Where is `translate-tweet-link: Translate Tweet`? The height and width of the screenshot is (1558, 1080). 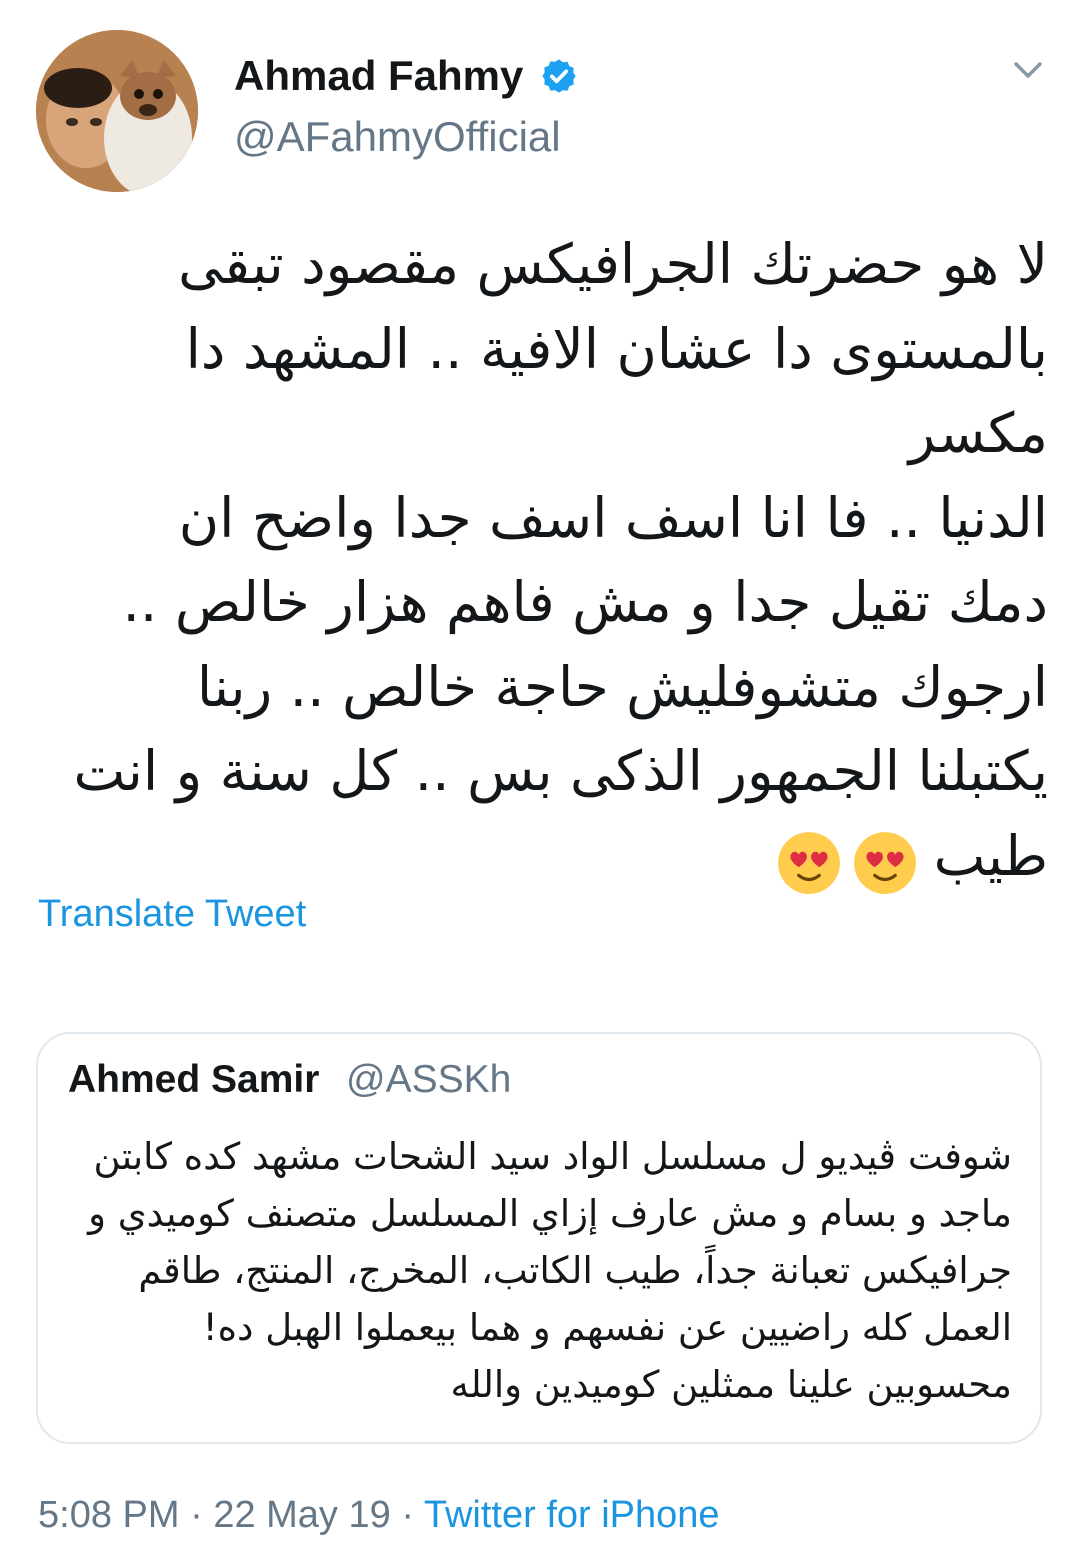 translate-tweet-link: Translate Tweet is located at coordinates (172, 914).